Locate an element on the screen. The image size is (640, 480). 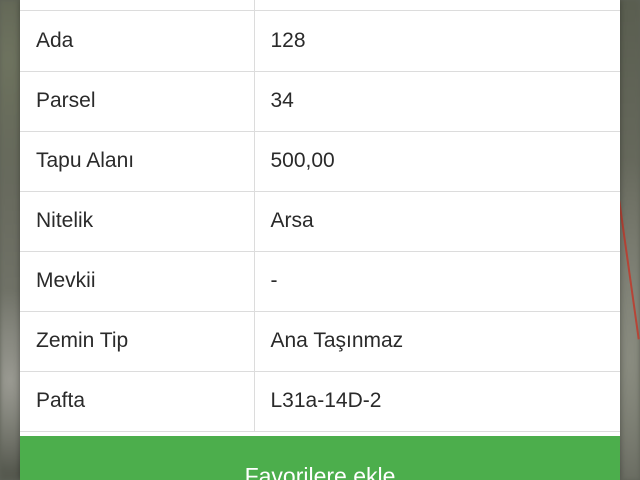
field-value-pafta: L31a-14D-2 is located at coordinates (437, 401).